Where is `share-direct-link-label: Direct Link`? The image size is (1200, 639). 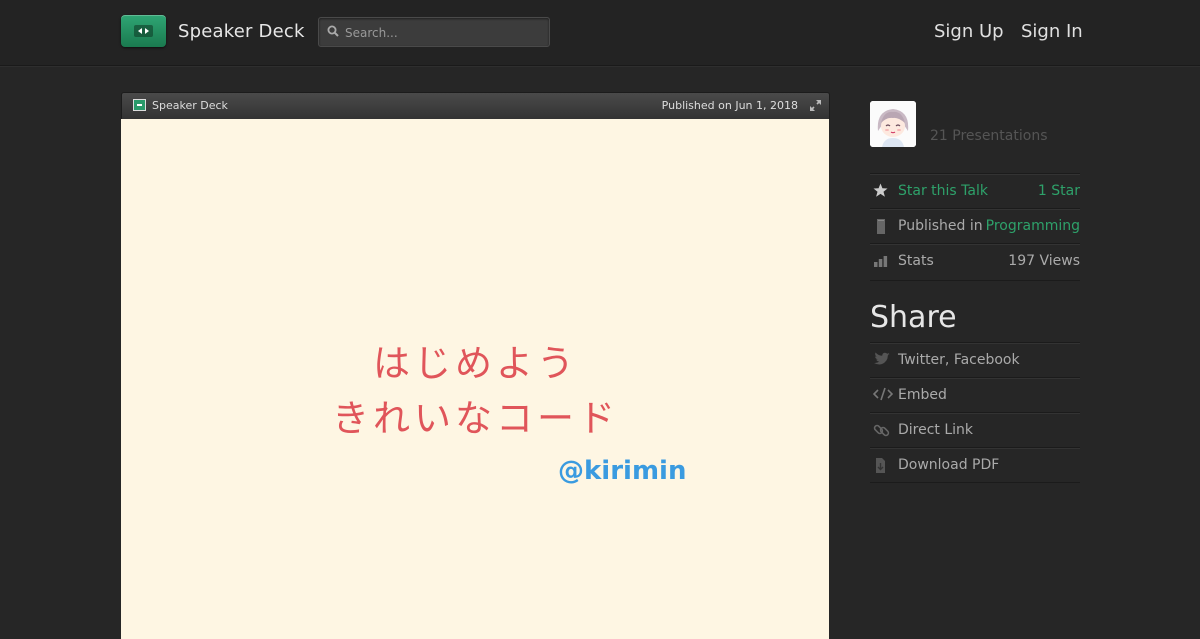 share-direct-link-label: Direct Link is located at coordinates (935, 430).